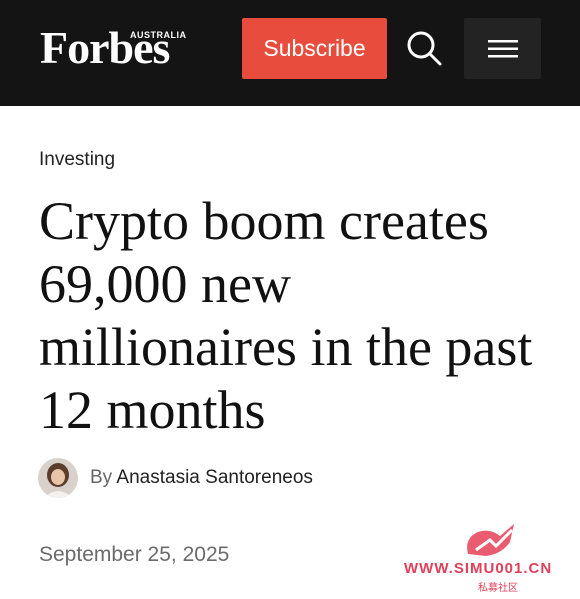 The height and width of the screenshot is (599, 580). What do you see at coordinates (214, 477) in the screenshot?
I see `author-name-link: Anastasia Santoreneos` at bounding box center [214, 477].